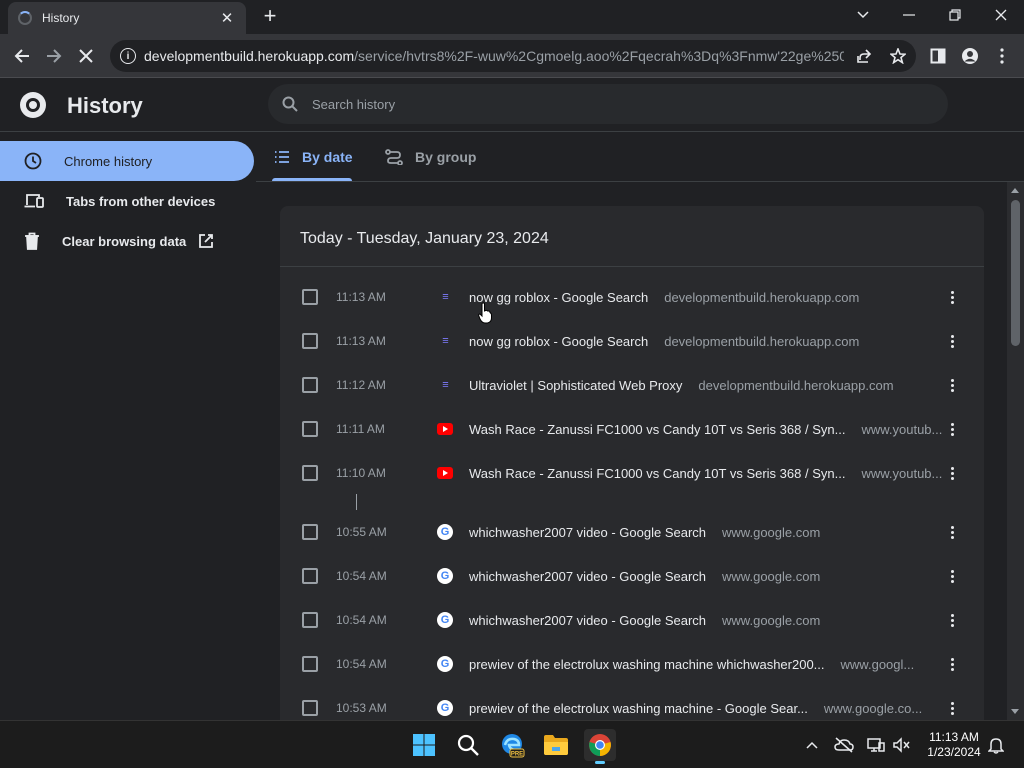 This screenshot has height=768, width=1024. I want to click on search-history-input, so click(612, 104).